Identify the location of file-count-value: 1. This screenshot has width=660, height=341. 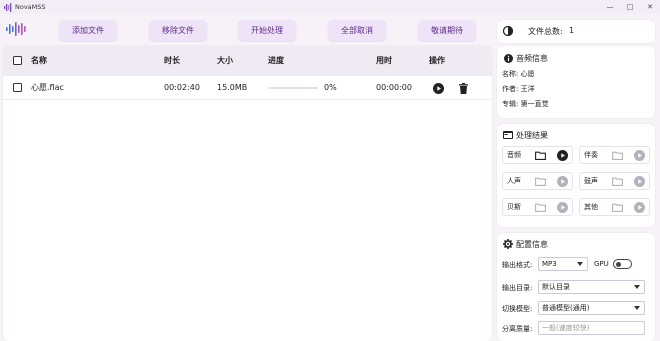
(572, 30).